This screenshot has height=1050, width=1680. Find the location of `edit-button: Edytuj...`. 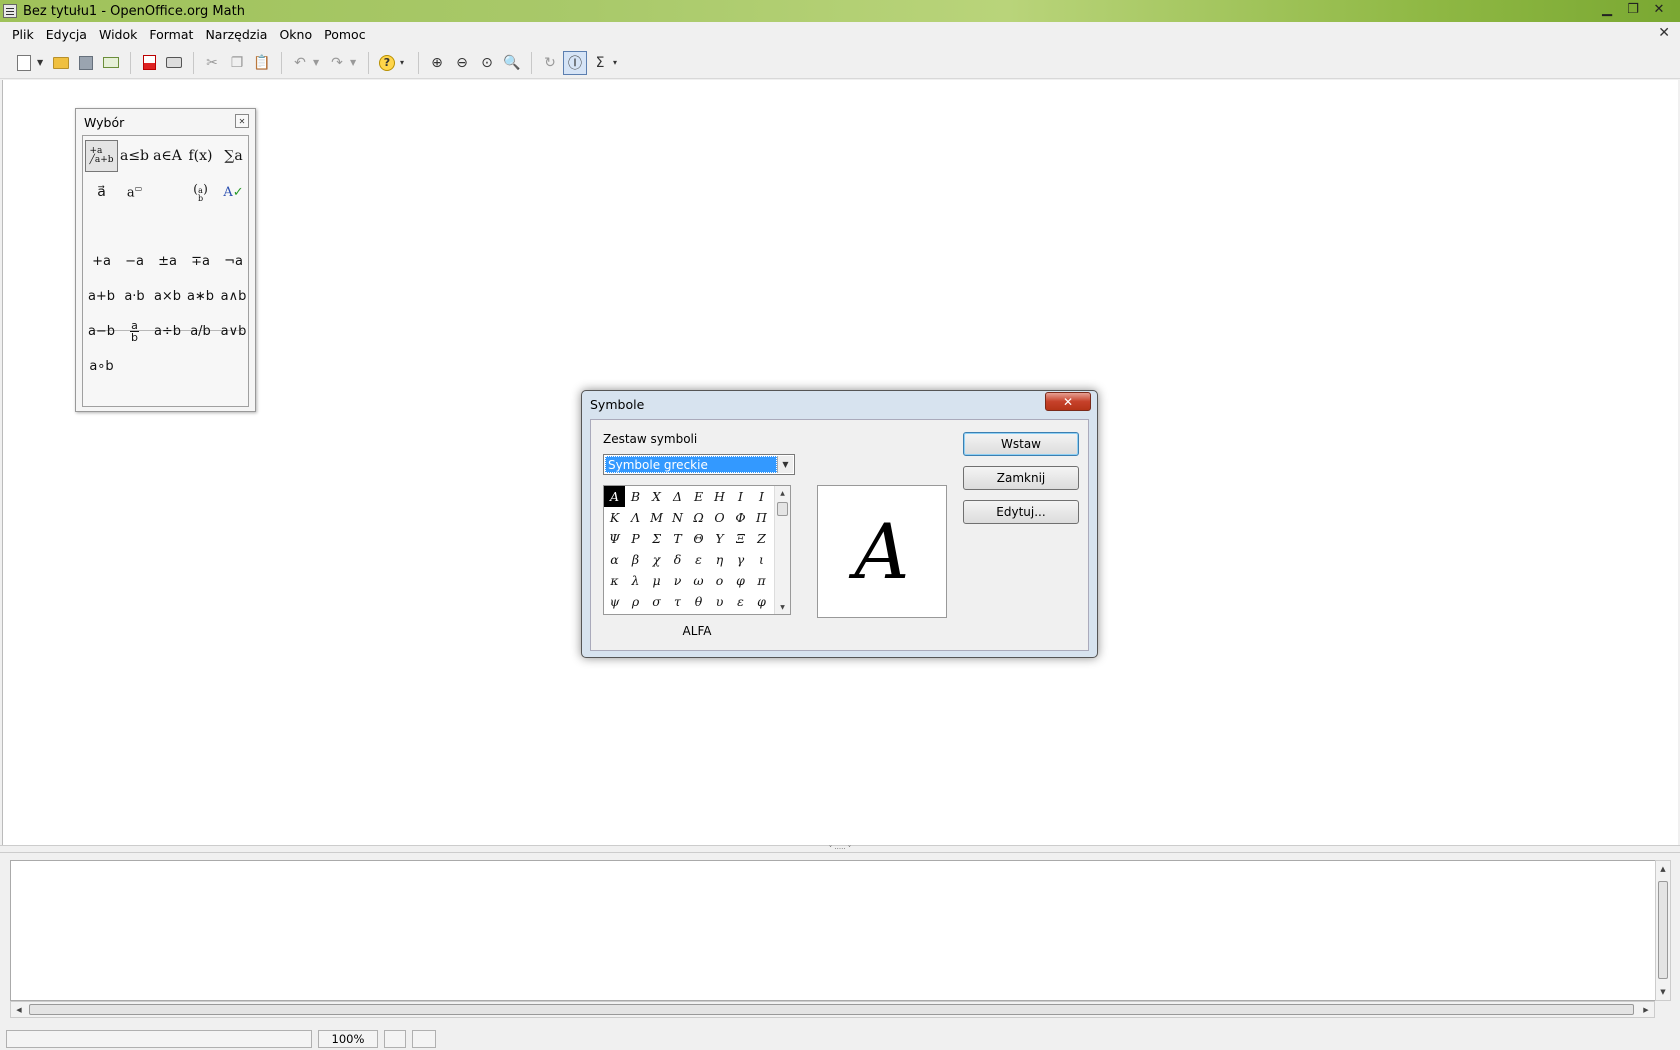

edit-button: Edytuj... is located at coordinates (1021, 512).